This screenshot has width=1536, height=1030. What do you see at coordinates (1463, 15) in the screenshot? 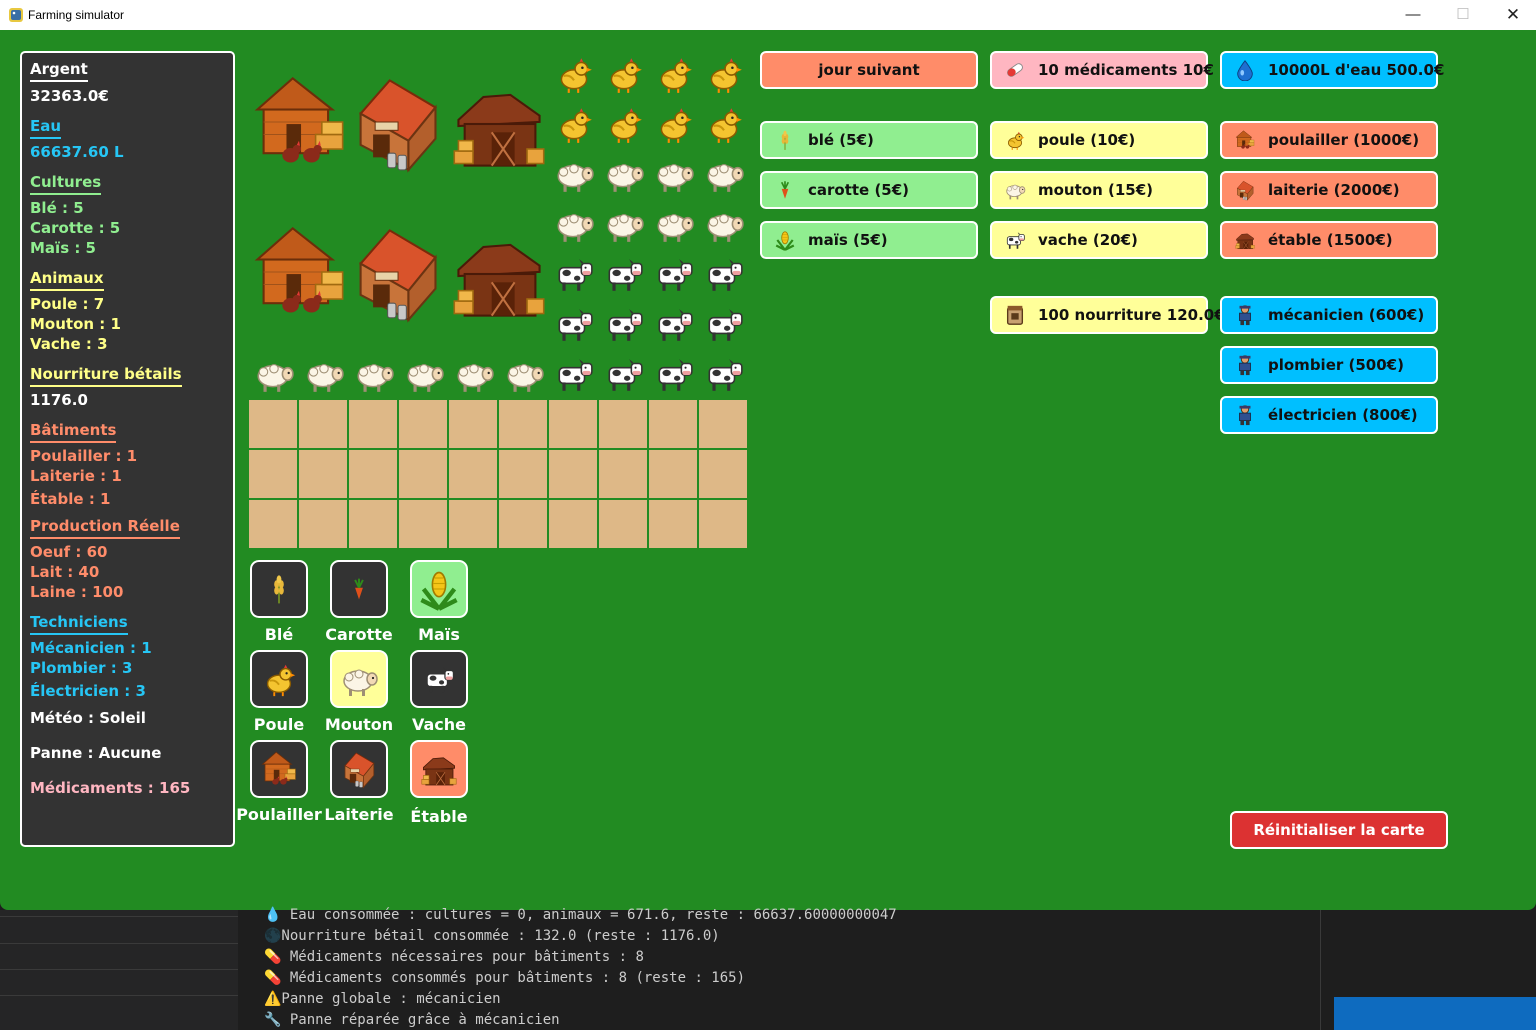
I see `maximize-button: ☐` at bounding box center [1463, 15].